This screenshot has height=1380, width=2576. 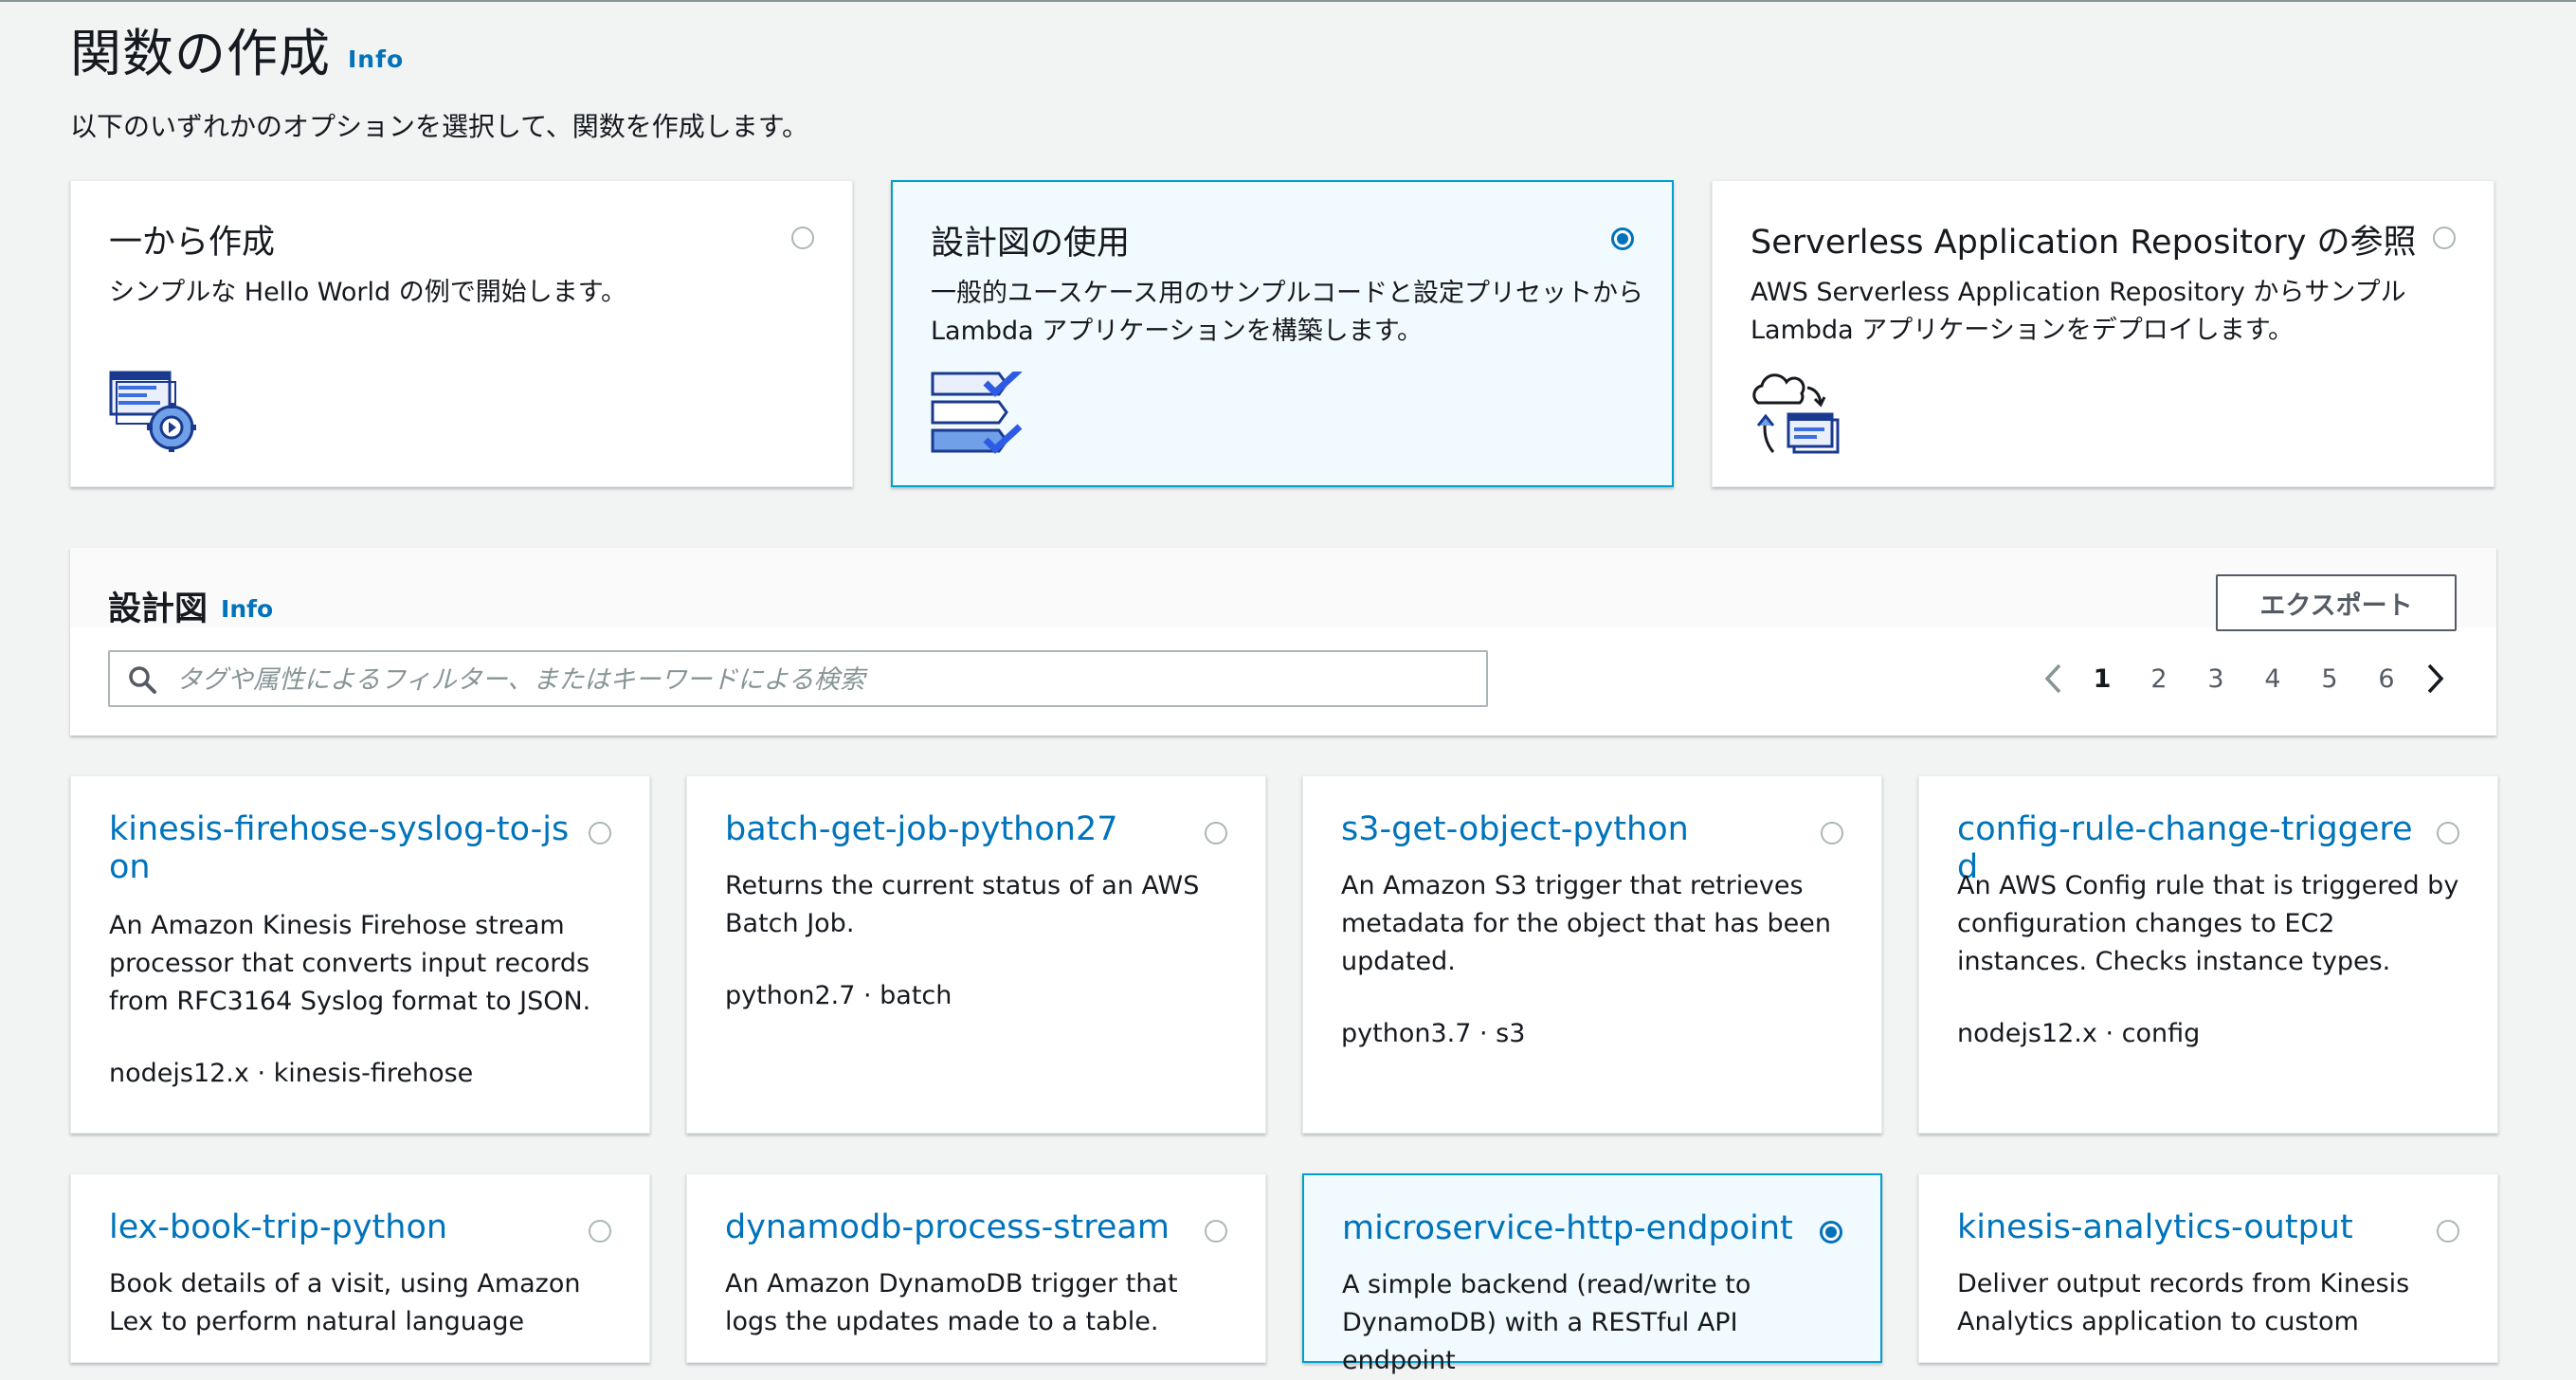 I want to click on page-info-link: Info, so click(x=376, y=59).